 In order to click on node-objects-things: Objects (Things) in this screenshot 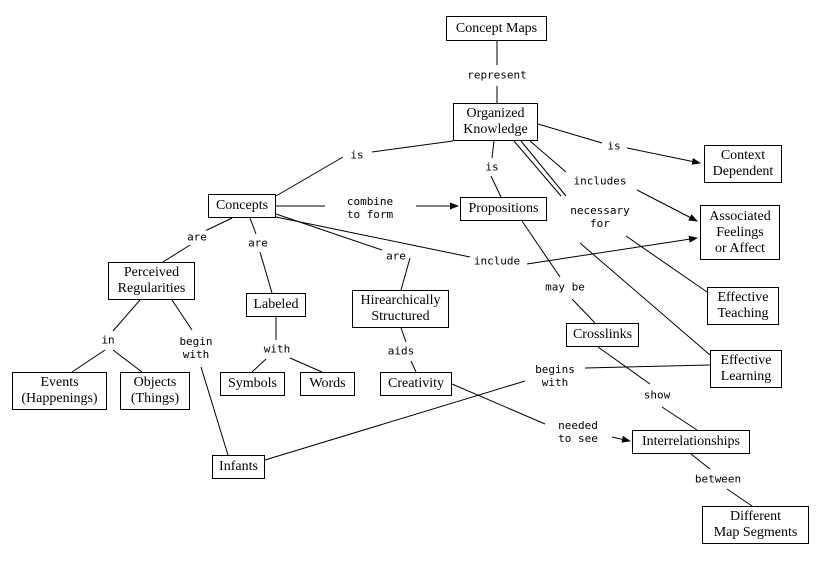, I will do `click(155, 391)`.